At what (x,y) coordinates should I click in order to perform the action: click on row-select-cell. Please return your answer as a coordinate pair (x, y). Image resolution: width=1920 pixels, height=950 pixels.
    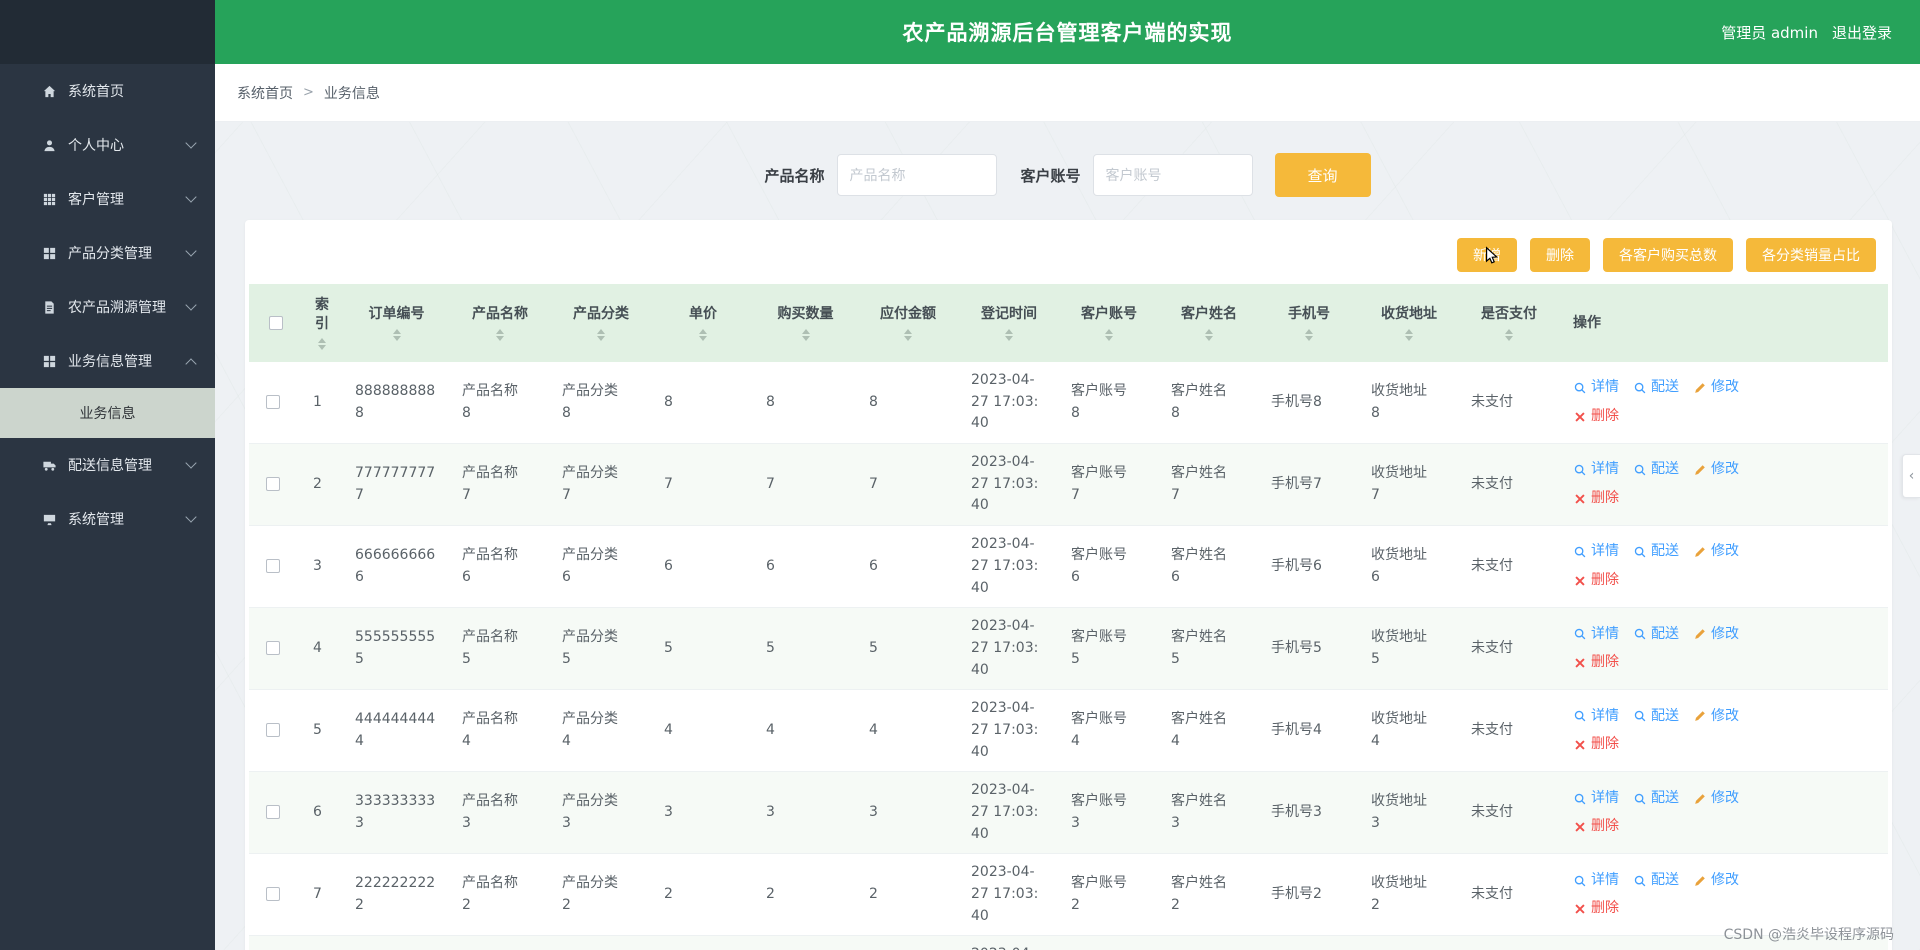
    Looking at the image, I should click on (275, 649).